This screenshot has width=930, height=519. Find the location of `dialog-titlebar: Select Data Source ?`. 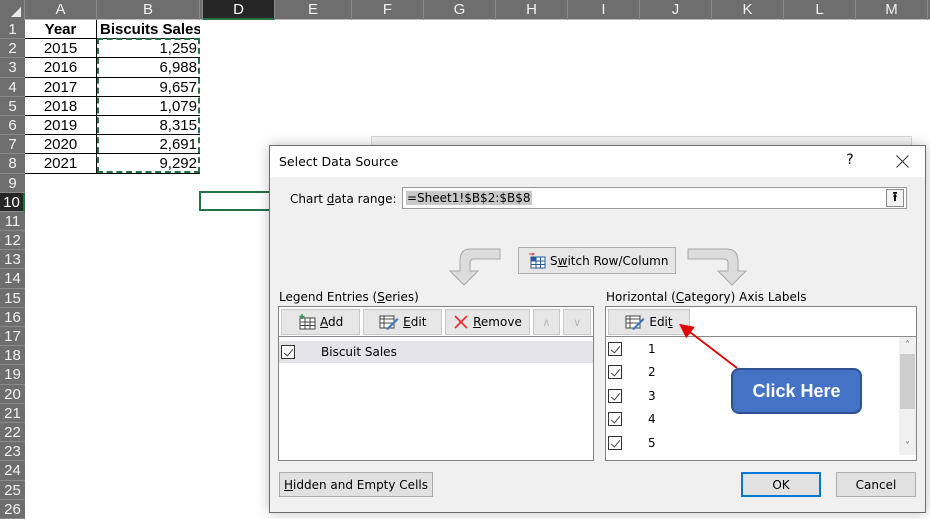

dialog-titlebar: Select Data Source ? is located at coordinates (597, 161).